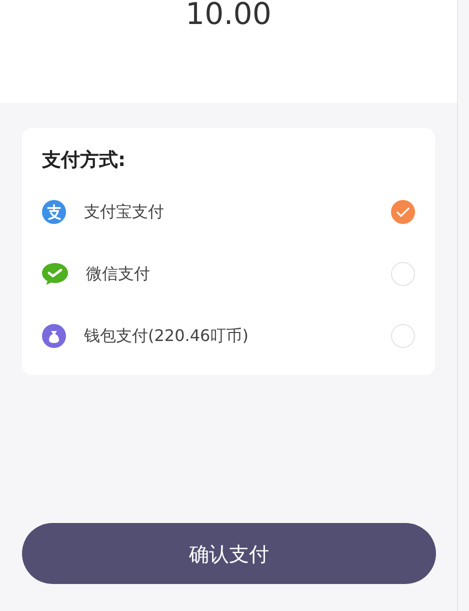  I want to click on chat-bubble-icon, so click(55, 274).